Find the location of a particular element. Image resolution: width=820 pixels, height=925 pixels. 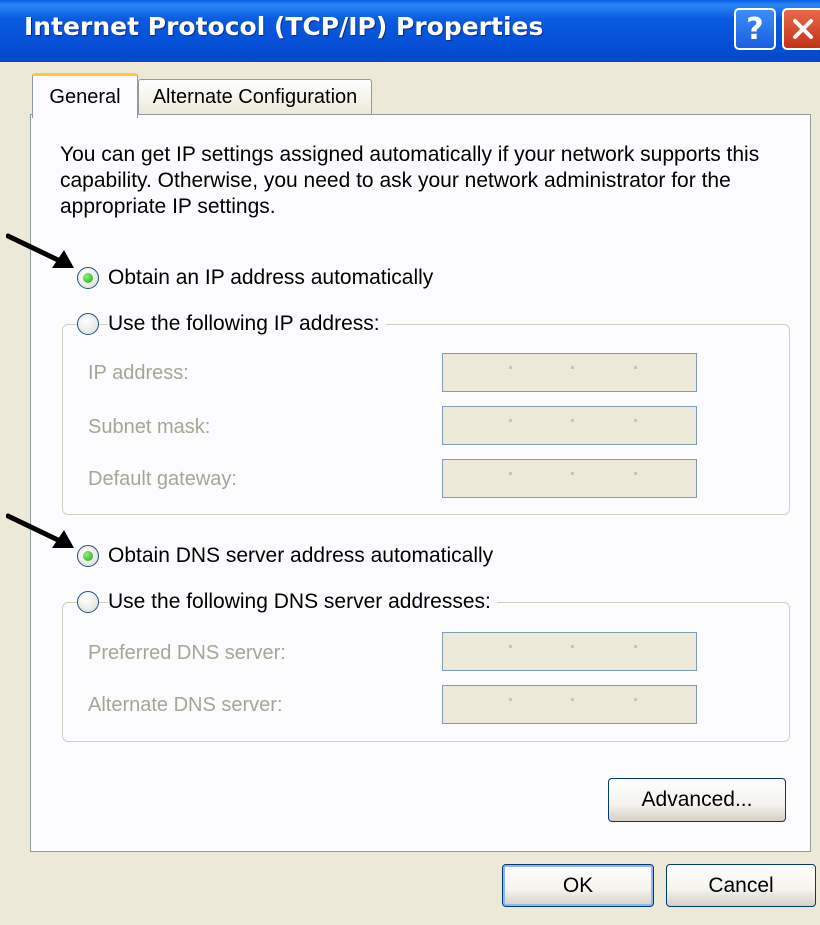

radio-obtain-dns-auto: Obtain DNS server address automatically is located at coordinates (288, 556).